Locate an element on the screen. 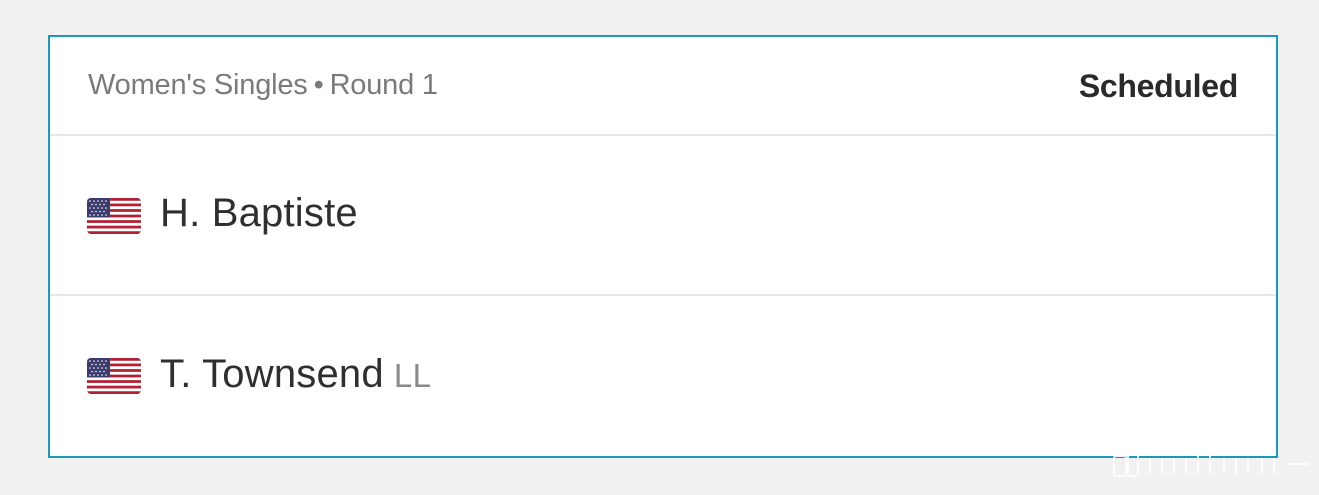 This screenshot has width=1319, height=495. watermark-graphic is located at coordinates (1210, 464).